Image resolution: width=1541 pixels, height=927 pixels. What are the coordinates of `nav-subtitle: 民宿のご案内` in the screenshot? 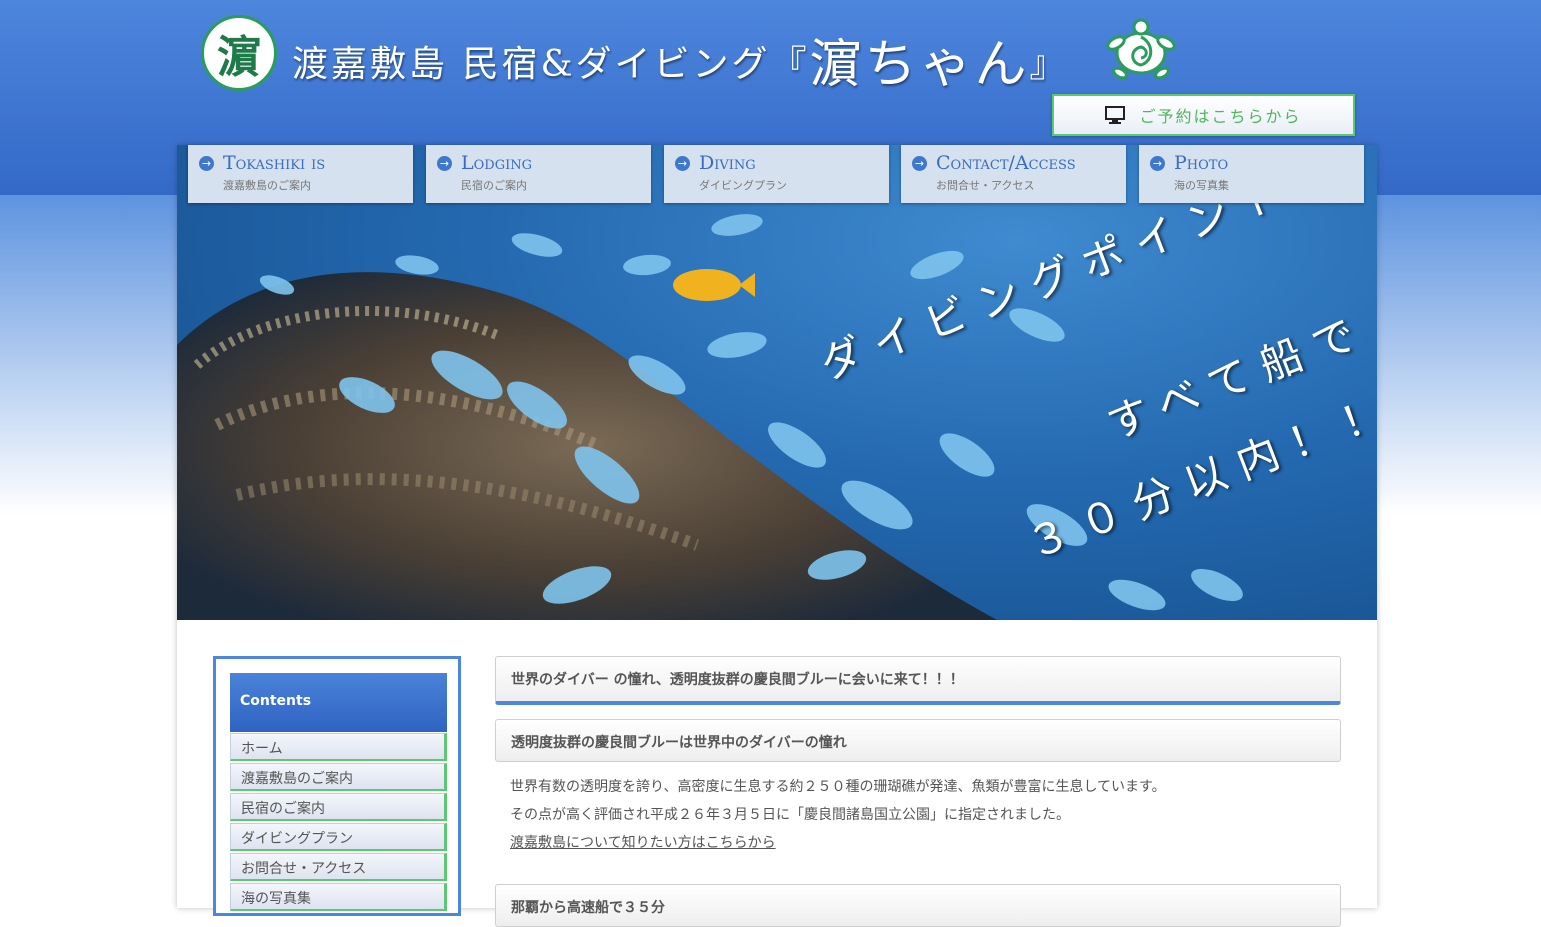 It's located at (494, 185).